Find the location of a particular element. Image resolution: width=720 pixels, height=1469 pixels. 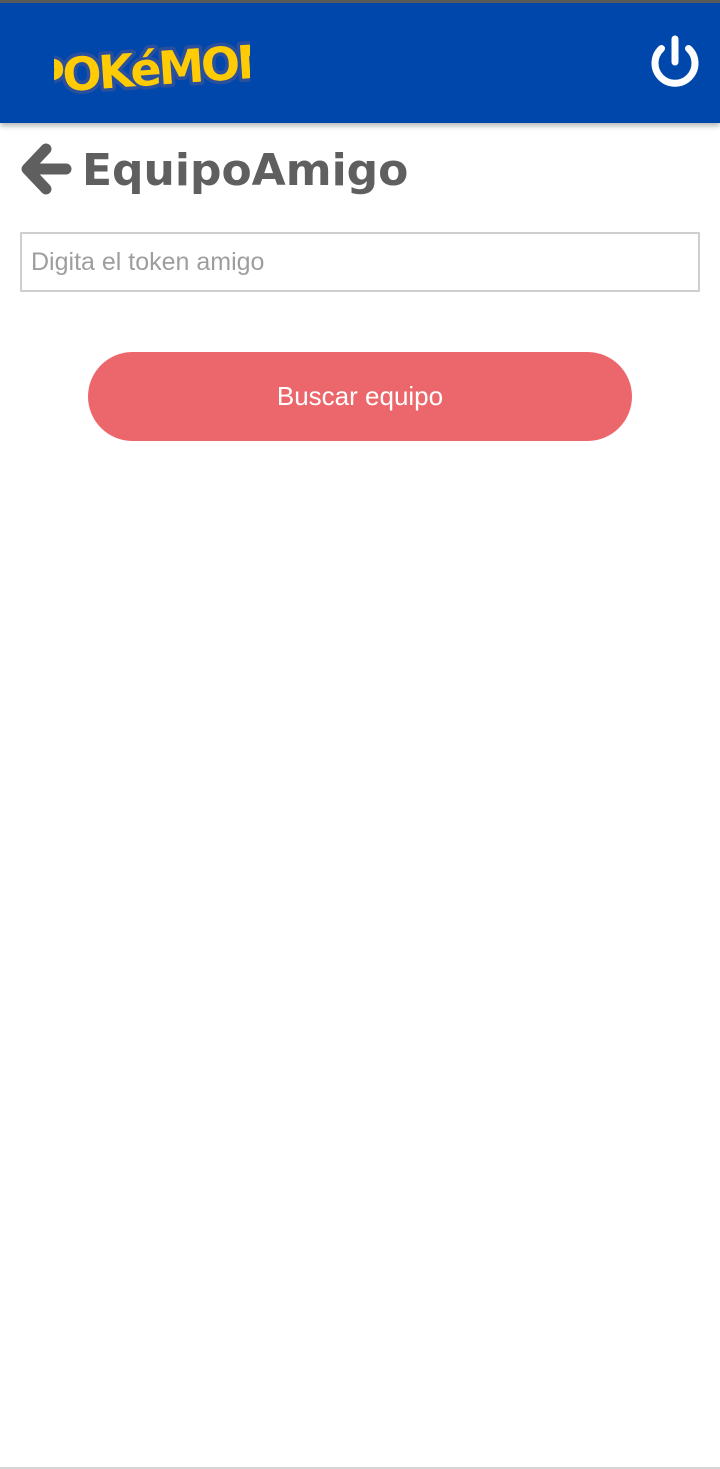

logout-button is located at coordinates (675, 62).